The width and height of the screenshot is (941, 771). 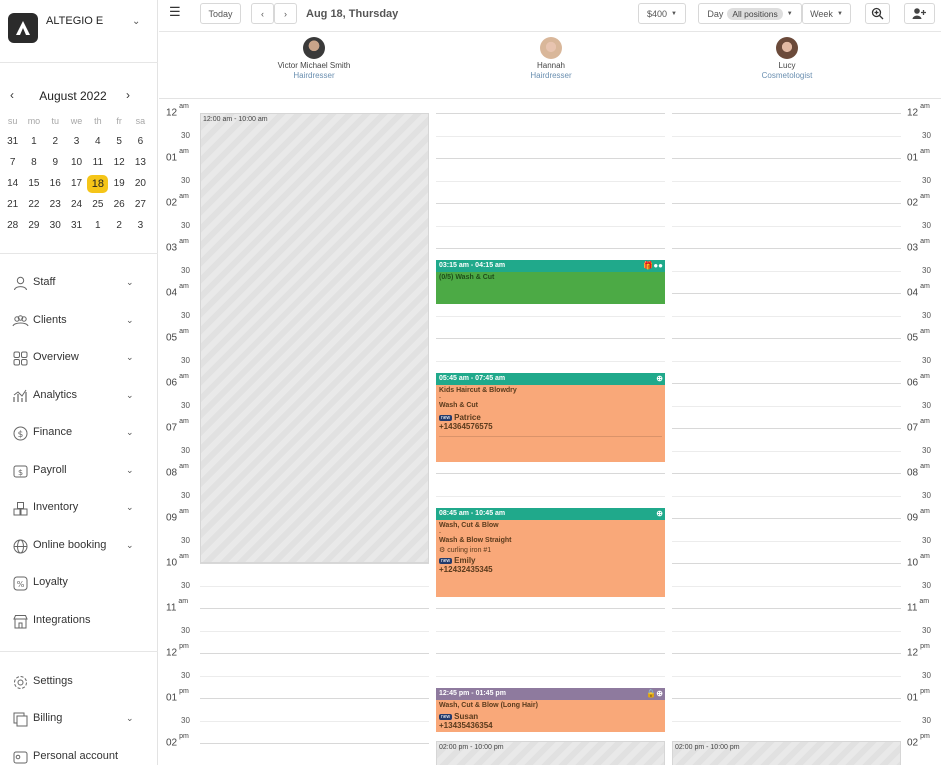 I want to click on calendar-day: 8, so click(x=33, y=163).